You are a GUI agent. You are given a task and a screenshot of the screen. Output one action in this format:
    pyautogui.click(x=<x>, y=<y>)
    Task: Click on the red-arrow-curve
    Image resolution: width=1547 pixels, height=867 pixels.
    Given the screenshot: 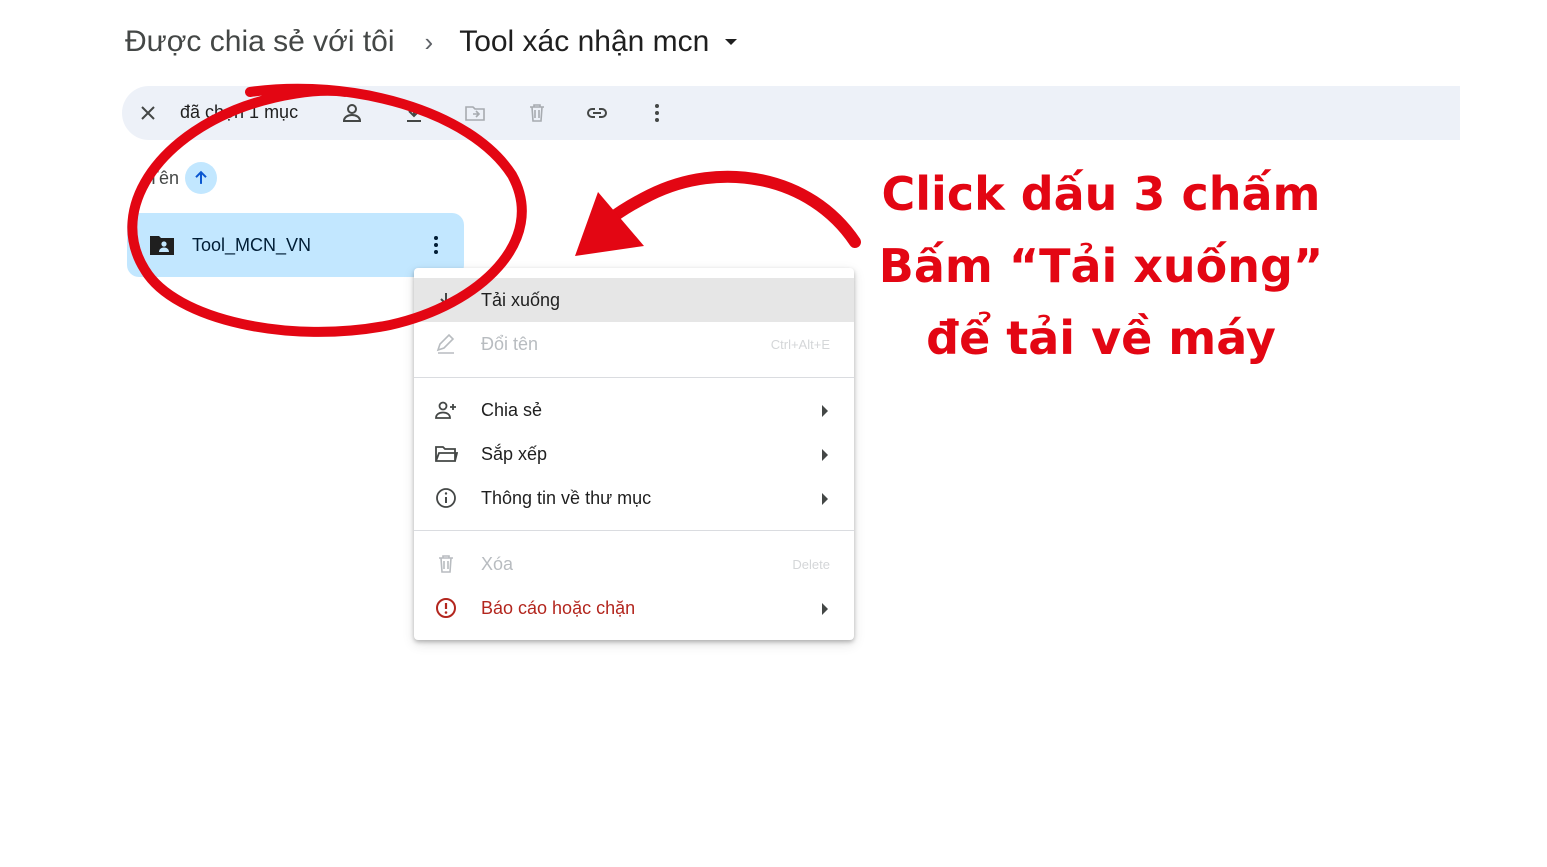 What is the action you would take?
    pyautogui.click(x=721, y=209)
    